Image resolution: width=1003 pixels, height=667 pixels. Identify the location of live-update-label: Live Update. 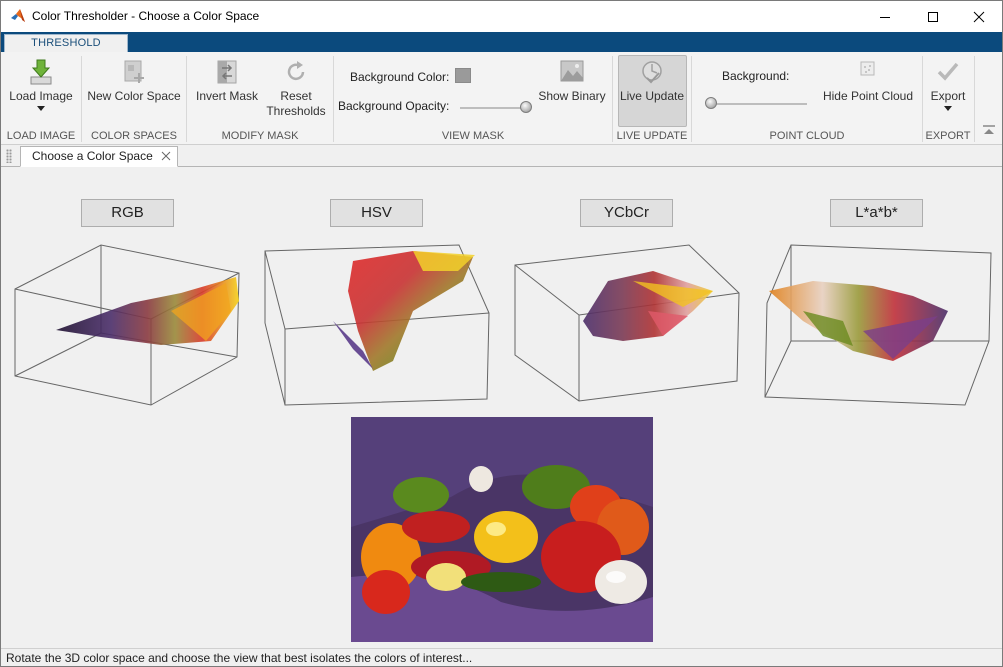
(652, 96).